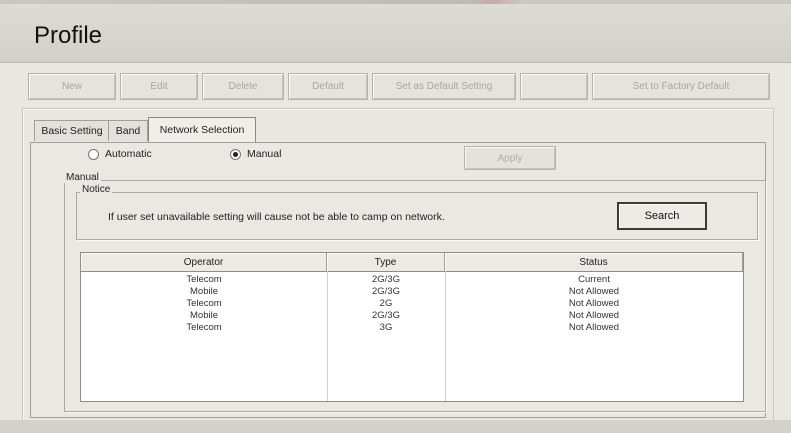  I want to click on column-header-operator: Operator, so click(204, 262).